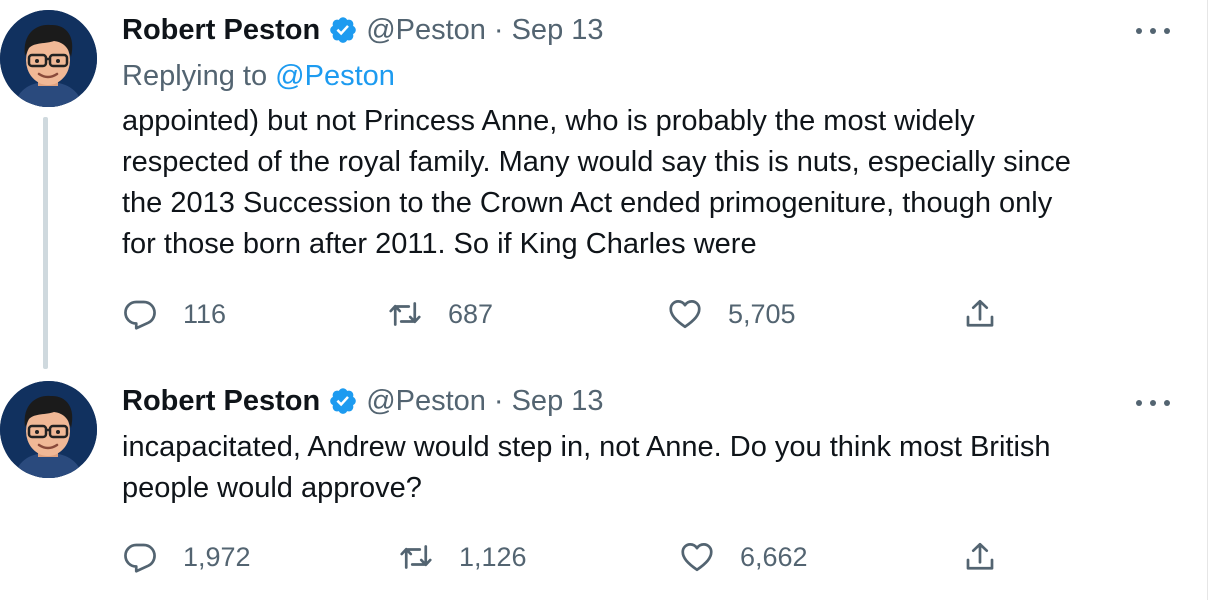 The image size is (1218, 600). What do you see at coordinates (572, 314) in the screenshot?
I see `tweet-actions: 116 687 5,705` at bounding box center [572, 314].